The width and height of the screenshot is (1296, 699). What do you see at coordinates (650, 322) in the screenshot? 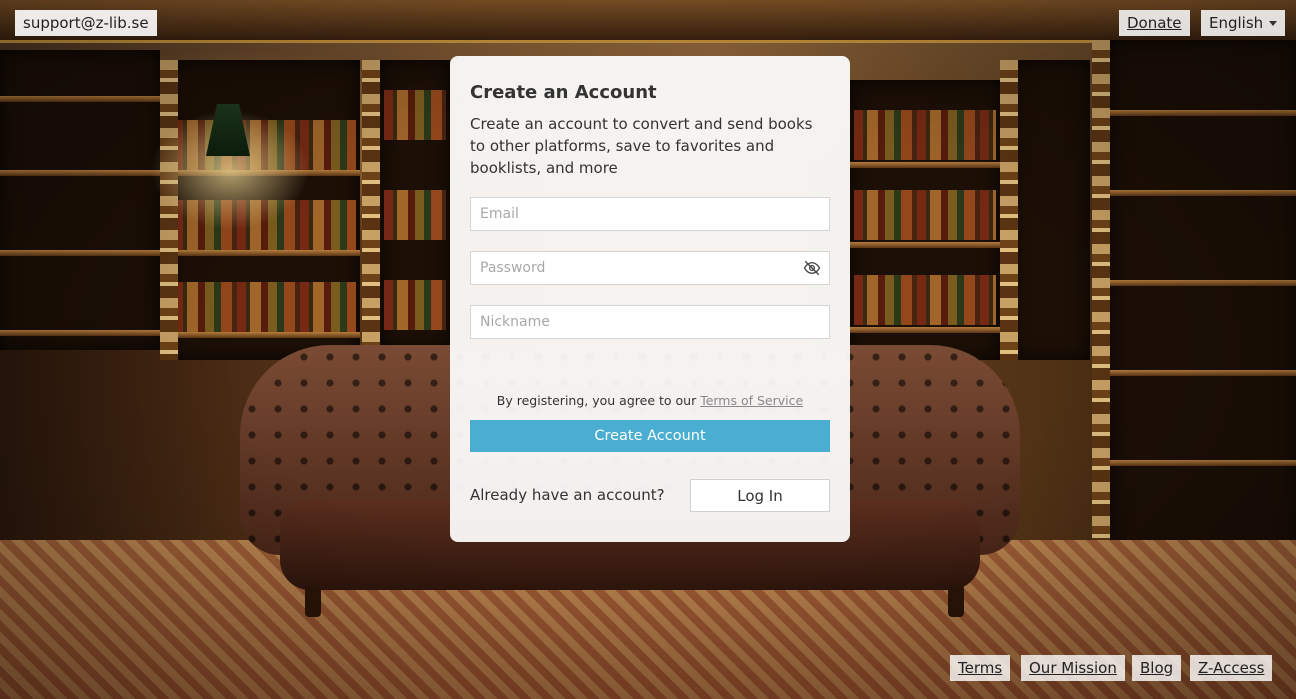
I see `nickname-field` at bounding box center [650, 322].